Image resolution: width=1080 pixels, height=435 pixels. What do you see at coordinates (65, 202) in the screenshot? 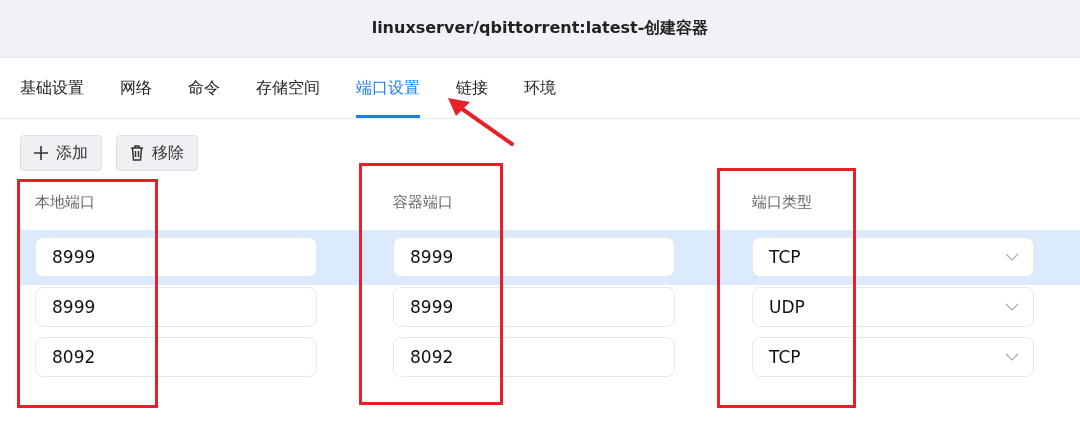
I see `column-header: 本地端口` at bounding box center [65, 202].